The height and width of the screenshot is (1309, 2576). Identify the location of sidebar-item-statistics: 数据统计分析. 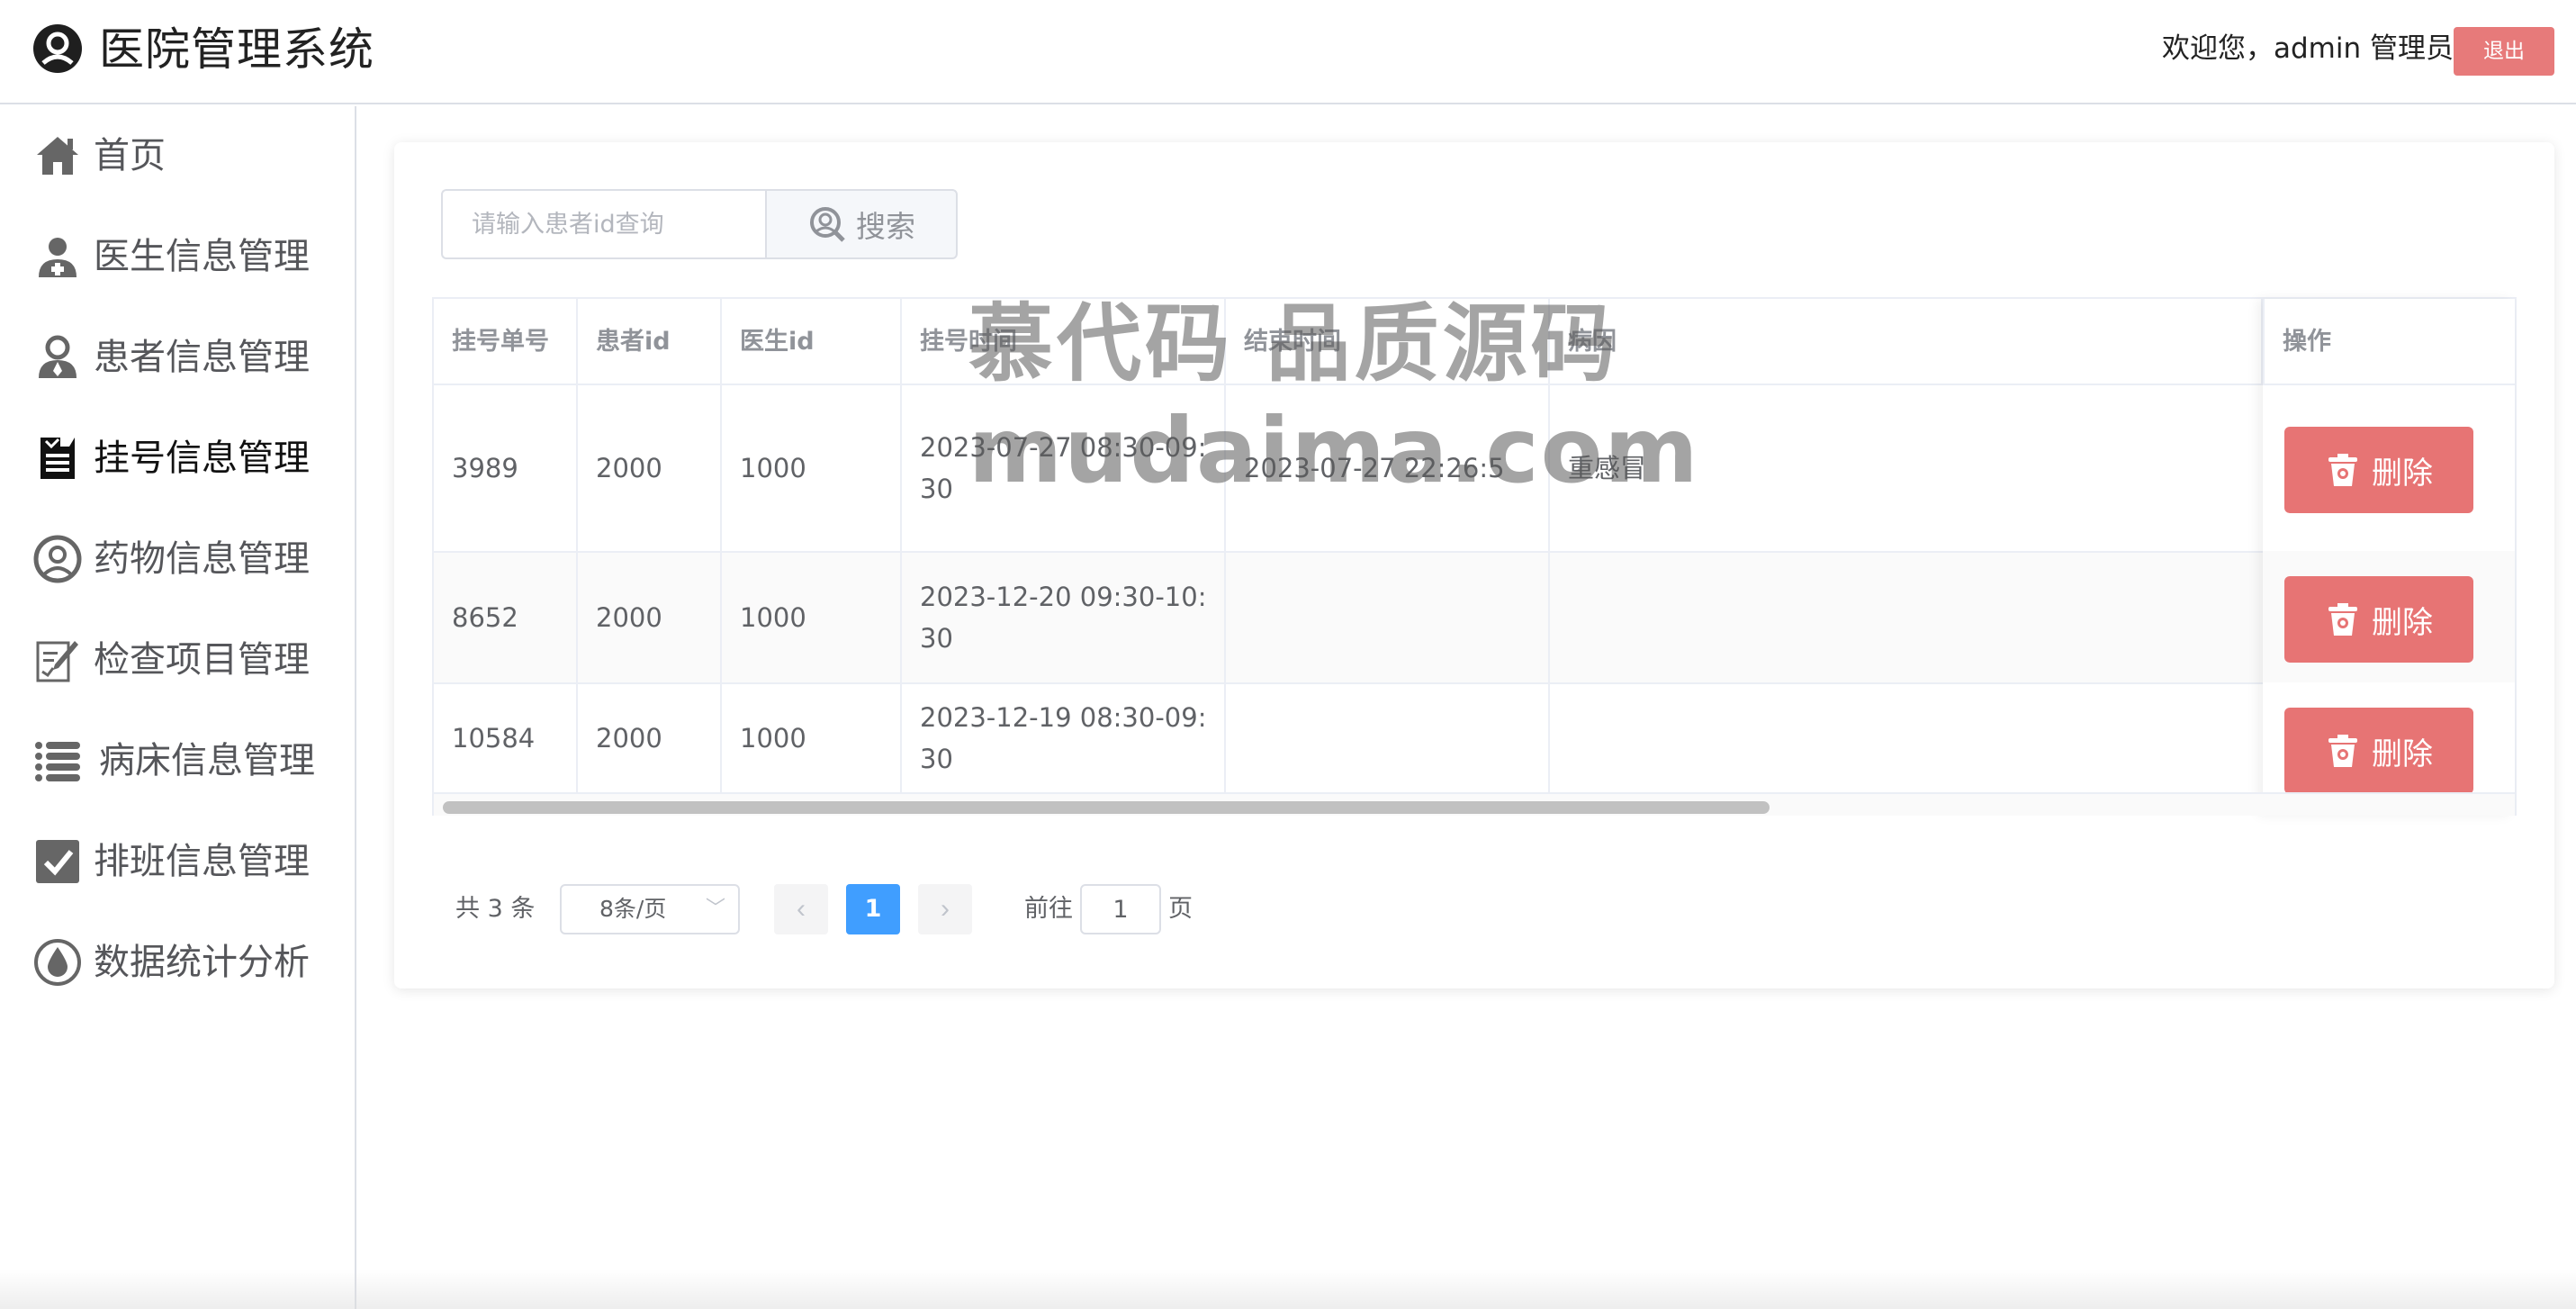
(177, 963).